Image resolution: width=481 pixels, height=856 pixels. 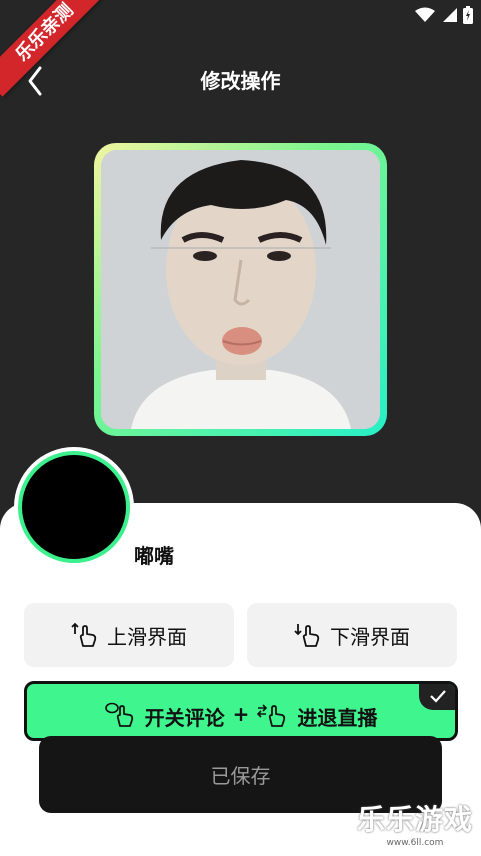 What do you see at coordinates (154, 556) in the screenshot?
I see `gesture-name: 嘟嘴` at bounding box center [154, 556].